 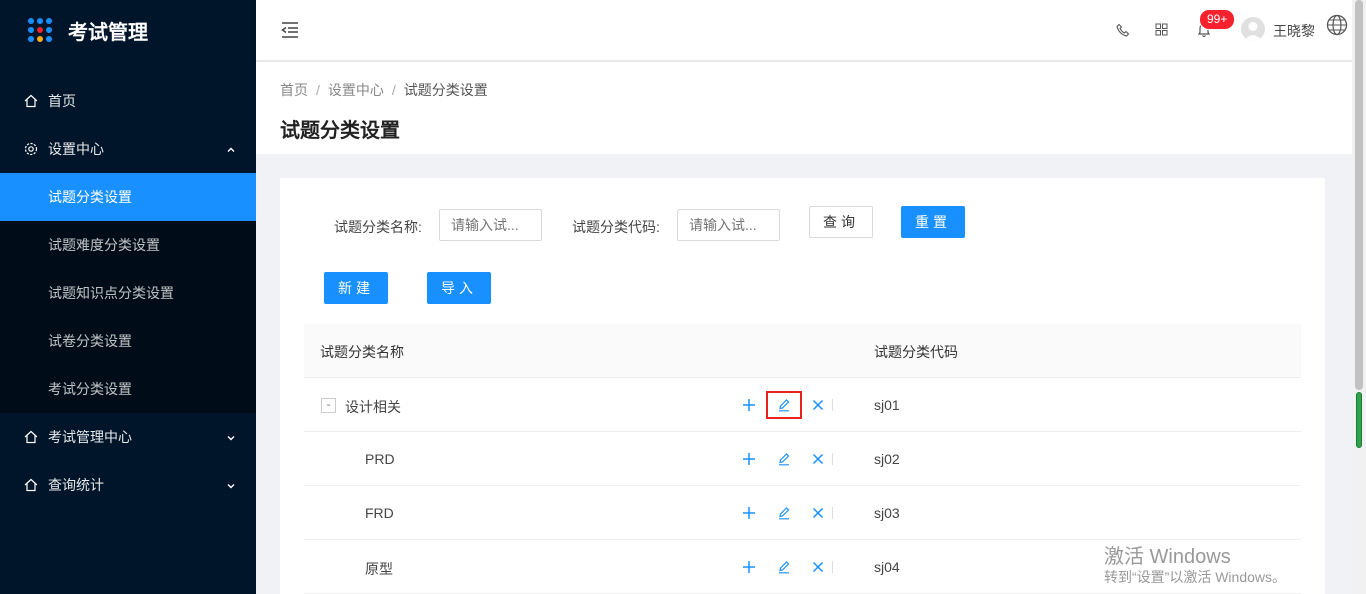 I want to click on breadcrumb-current: 试题分类设置, so click(x=445, y=90).